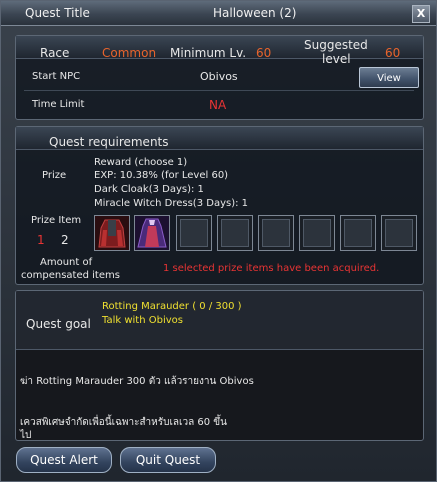  Describe the element at coordinates (141, 162) in the screenshot. I see `reward-line-1: Reward (choose 1)` at that location.